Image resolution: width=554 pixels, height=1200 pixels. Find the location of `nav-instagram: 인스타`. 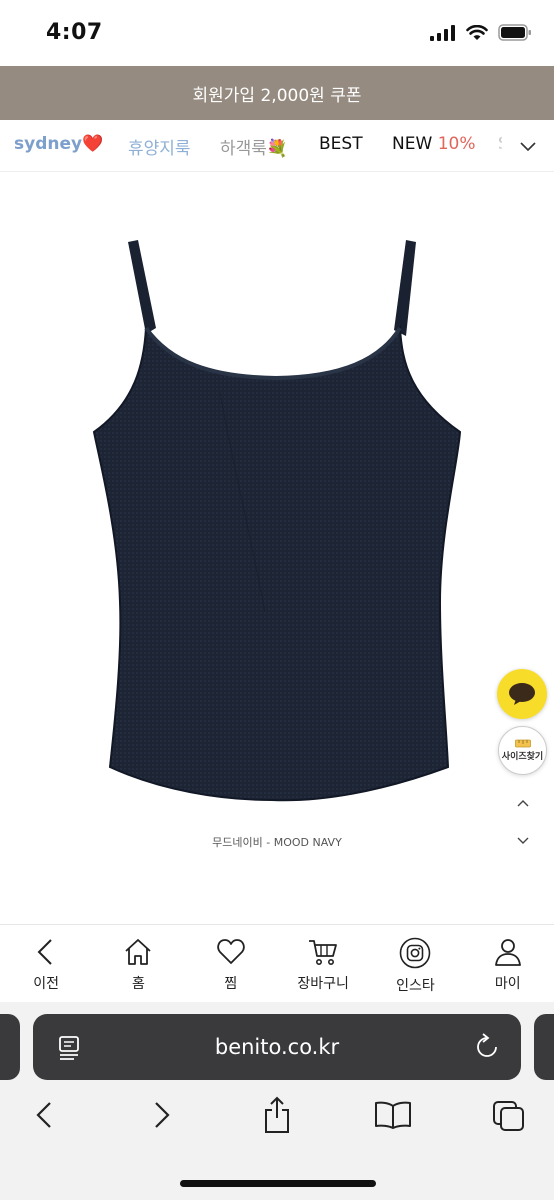

nav-instagram: 인스타 is located at coordinates (415, 963).